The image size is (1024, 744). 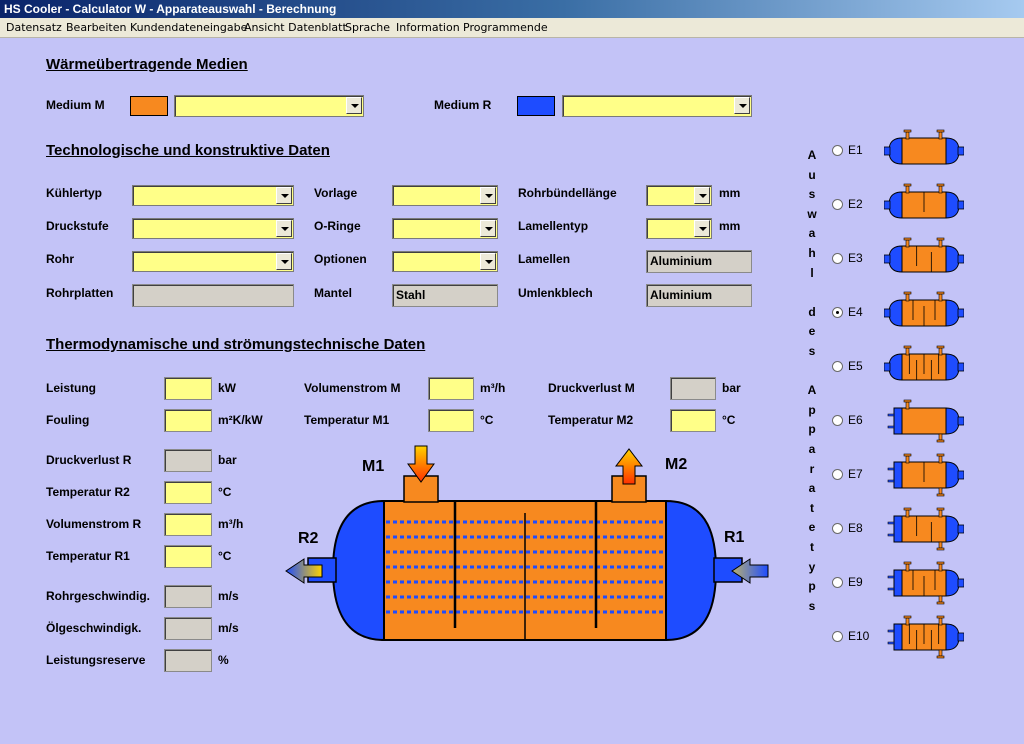 I want to click on menu-sprache: Sprache, so click(x=367, y=27).